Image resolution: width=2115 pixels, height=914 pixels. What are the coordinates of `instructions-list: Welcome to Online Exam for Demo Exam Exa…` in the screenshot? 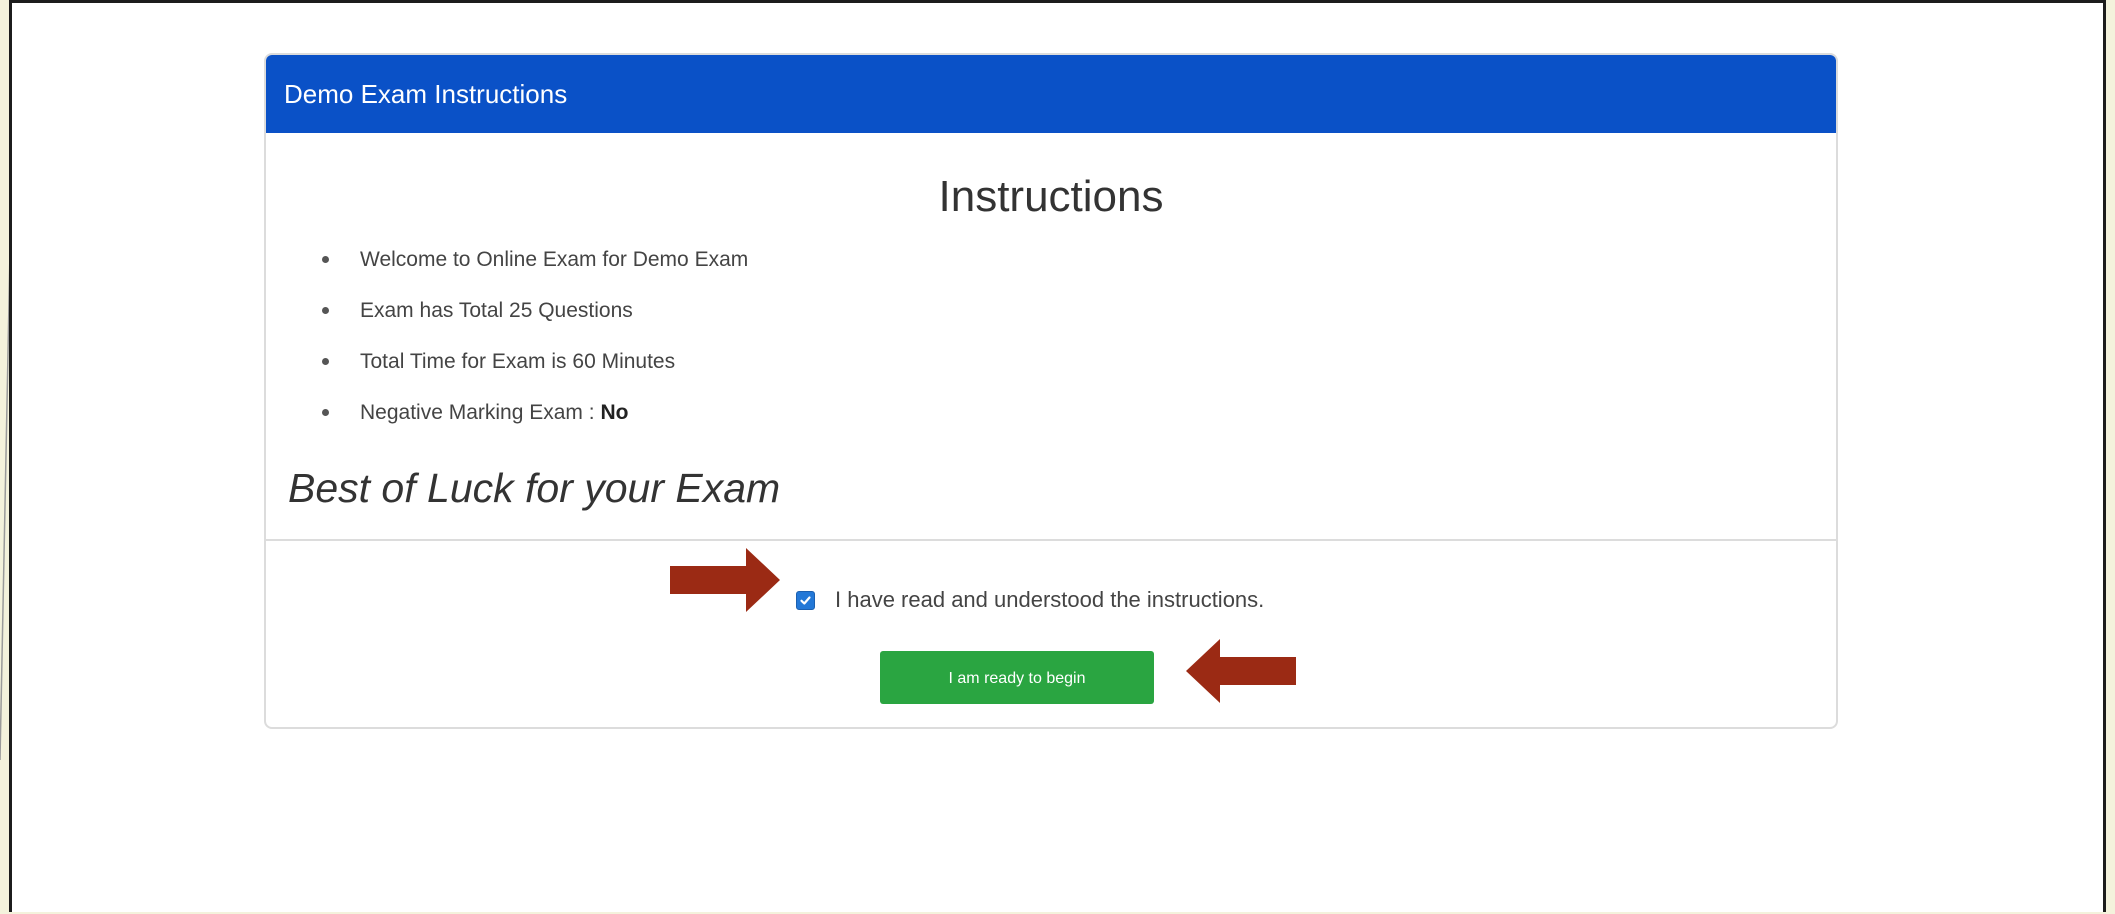 It's located at (519, 347).